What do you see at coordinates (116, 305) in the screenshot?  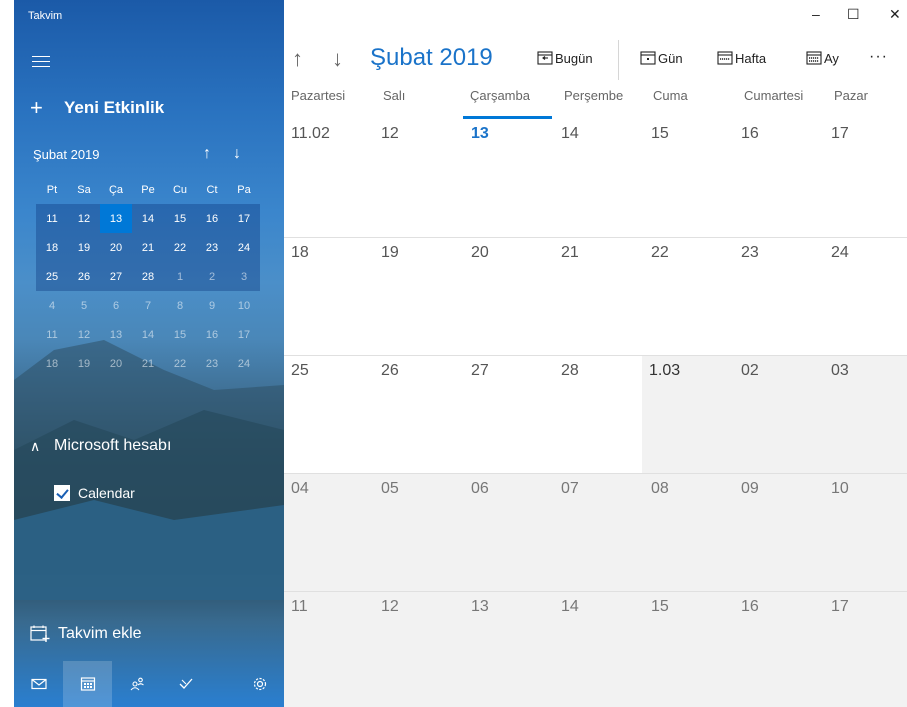 I see `mini-day: 6` at bounding box center [116, 305].